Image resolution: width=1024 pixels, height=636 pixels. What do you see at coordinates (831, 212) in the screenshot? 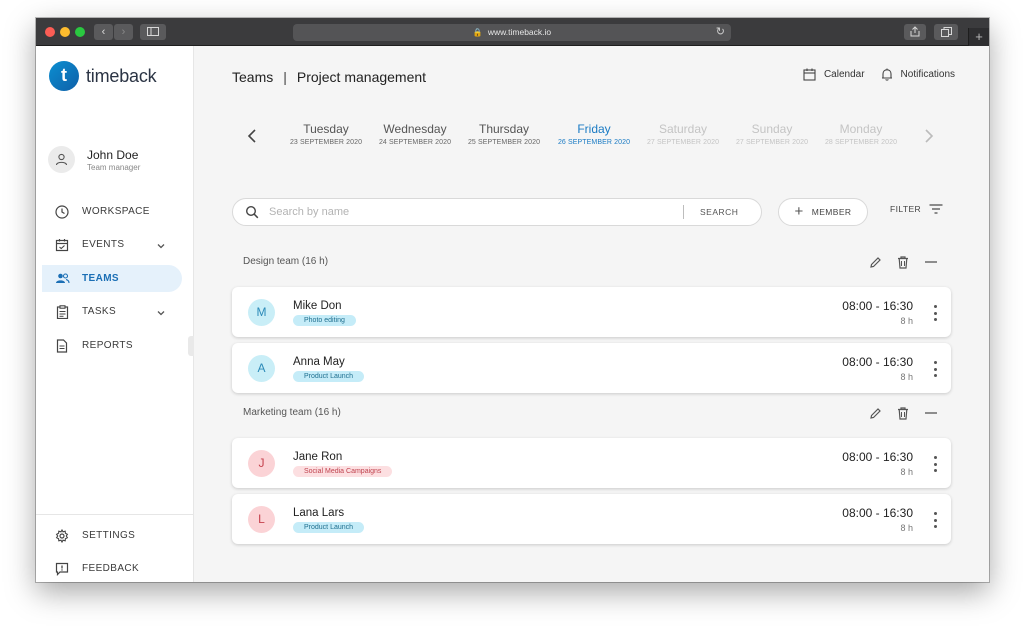
I see `add-member-label: MEMBER` at bounding box center [831, 212].